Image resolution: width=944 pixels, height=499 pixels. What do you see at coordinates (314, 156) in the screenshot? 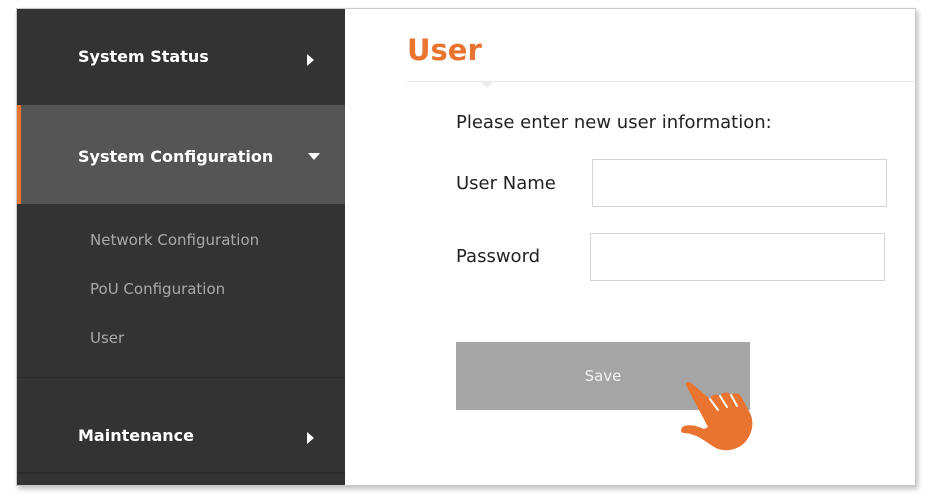
I see `triangle-down-icon` at bounding box center [314, 156].